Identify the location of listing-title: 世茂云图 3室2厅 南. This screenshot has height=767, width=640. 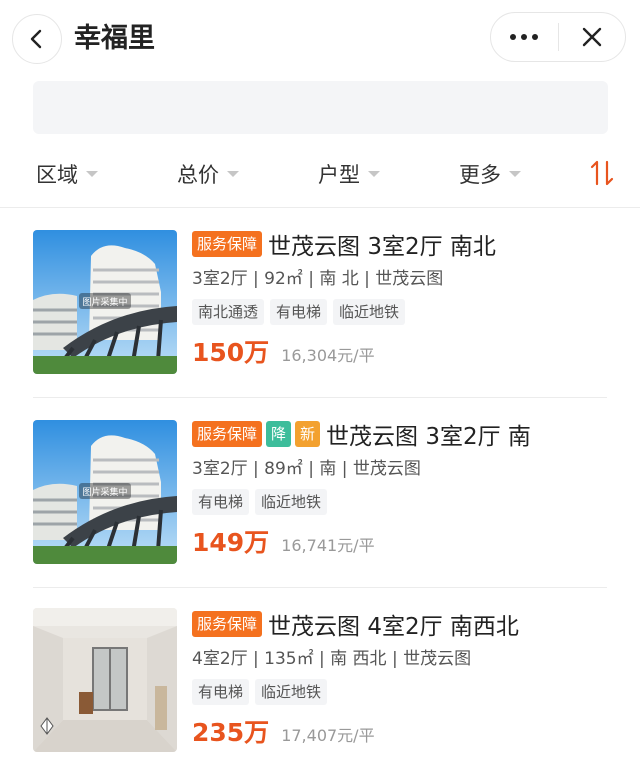
(428, 437).